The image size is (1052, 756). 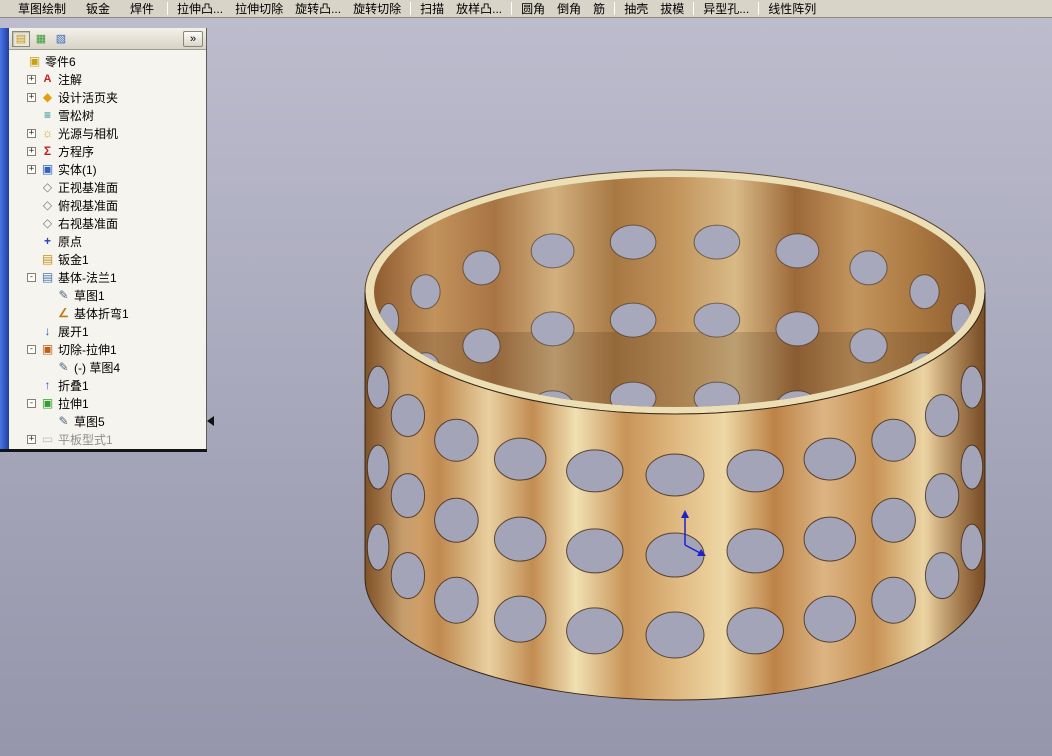 What do you see at coordinates (107, 39) in the screenshot?
I see `panel-header: ▤ ▦ ▧ »` at bounding box center [107, 39].